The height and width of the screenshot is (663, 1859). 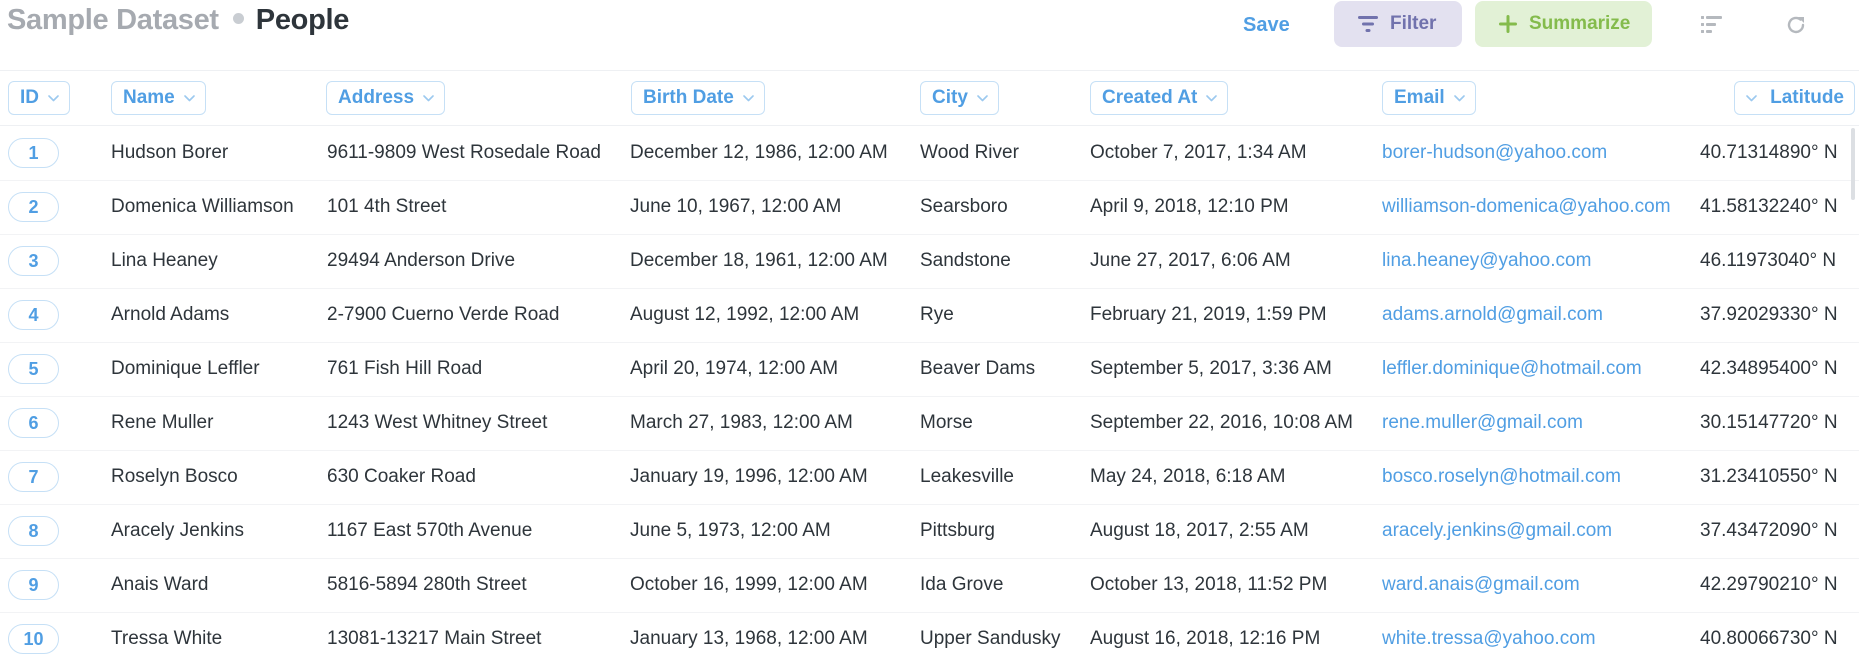 I want to click on cell-name: Roselyn Bosco, so click(x=174, y=476).